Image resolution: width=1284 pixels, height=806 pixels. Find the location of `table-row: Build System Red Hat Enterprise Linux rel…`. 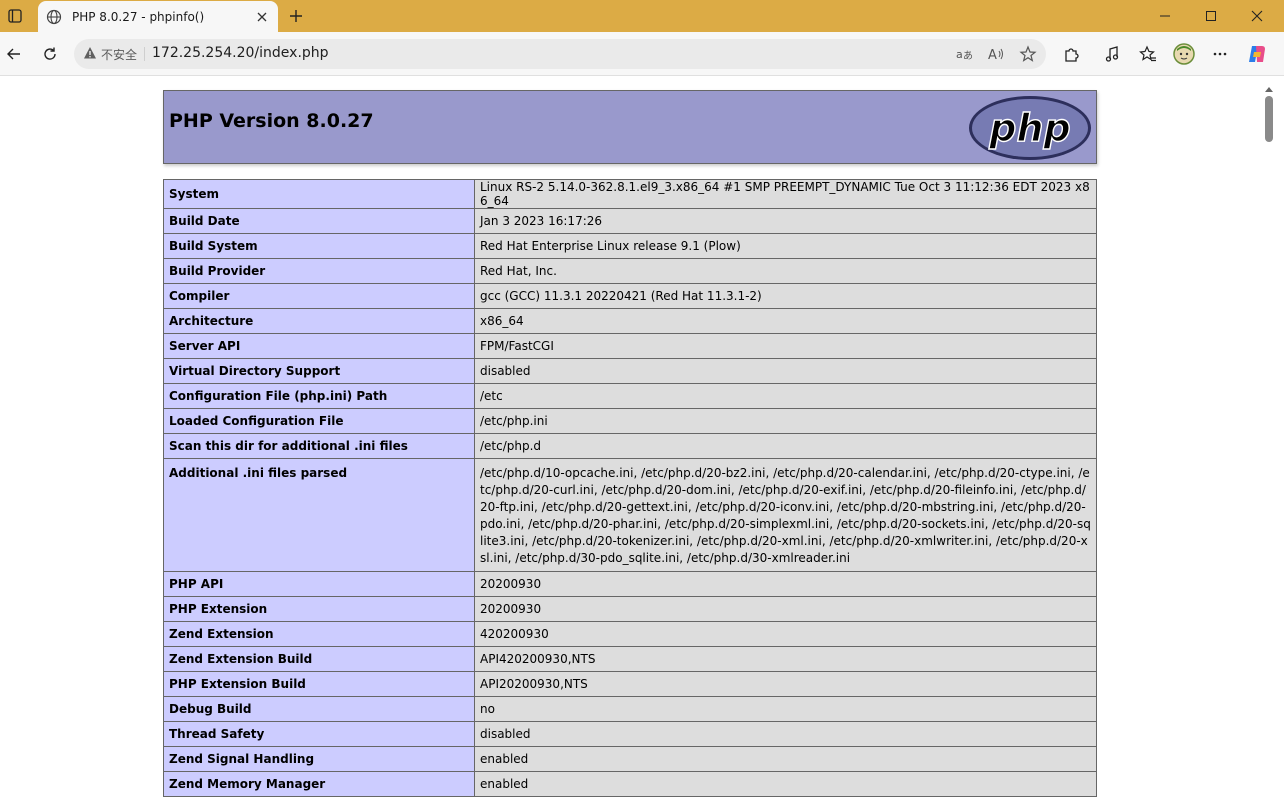

table-row: Build System Red Hat Enterprise Linux rel… is located at coordinates (630, 246).